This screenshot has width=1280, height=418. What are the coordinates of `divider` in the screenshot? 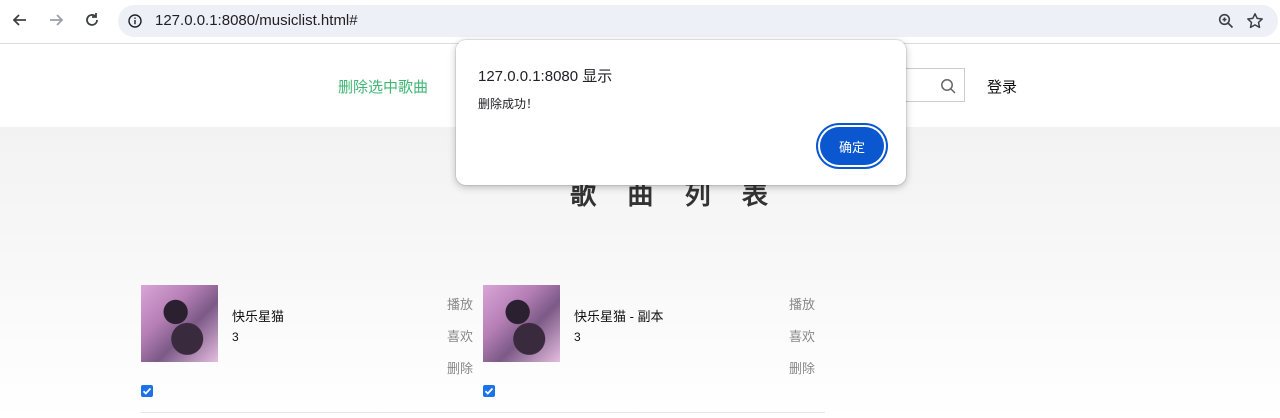 It's located at (483, 412).